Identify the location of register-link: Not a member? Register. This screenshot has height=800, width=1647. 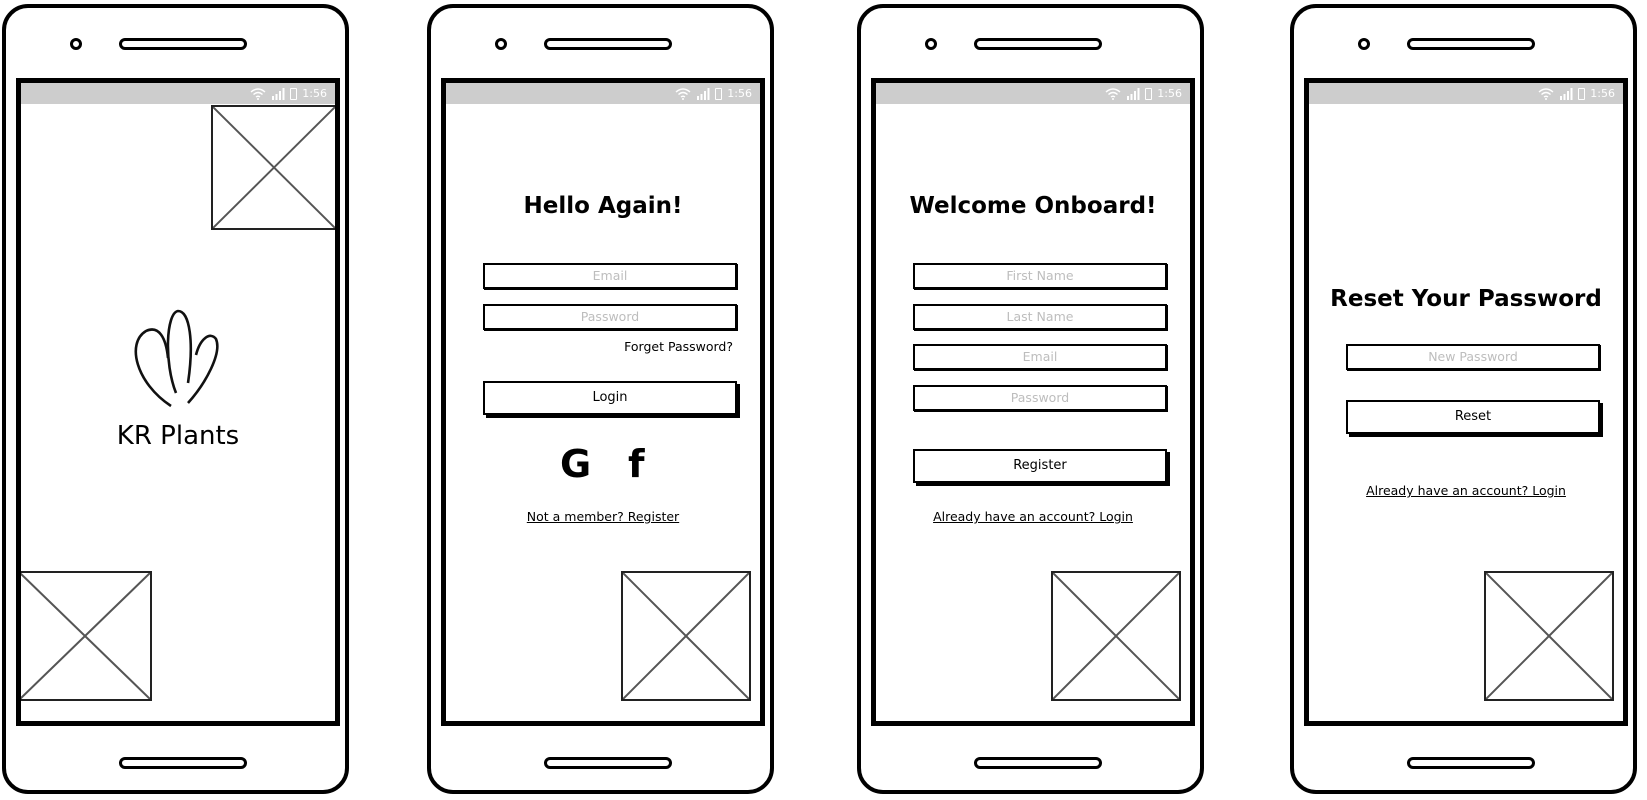
(603, 516).